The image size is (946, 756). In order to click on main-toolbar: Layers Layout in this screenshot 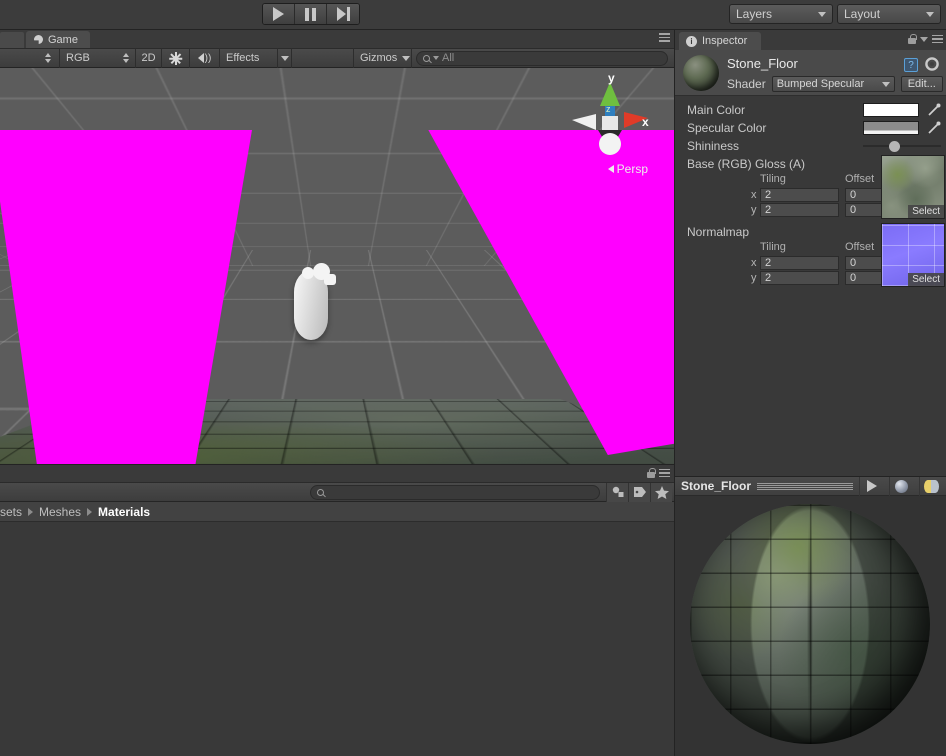, I will do `click(473, 15)`.